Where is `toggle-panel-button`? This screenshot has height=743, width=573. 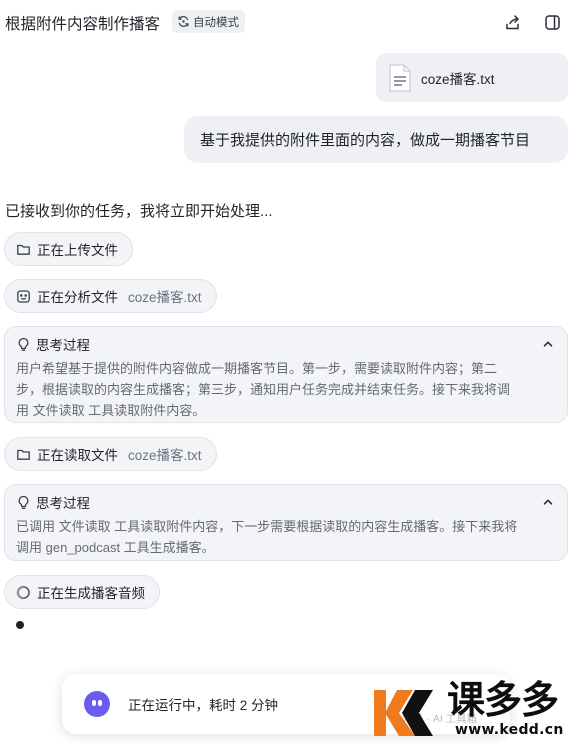 toggle-panel-button is located at coordinates (552, 22).